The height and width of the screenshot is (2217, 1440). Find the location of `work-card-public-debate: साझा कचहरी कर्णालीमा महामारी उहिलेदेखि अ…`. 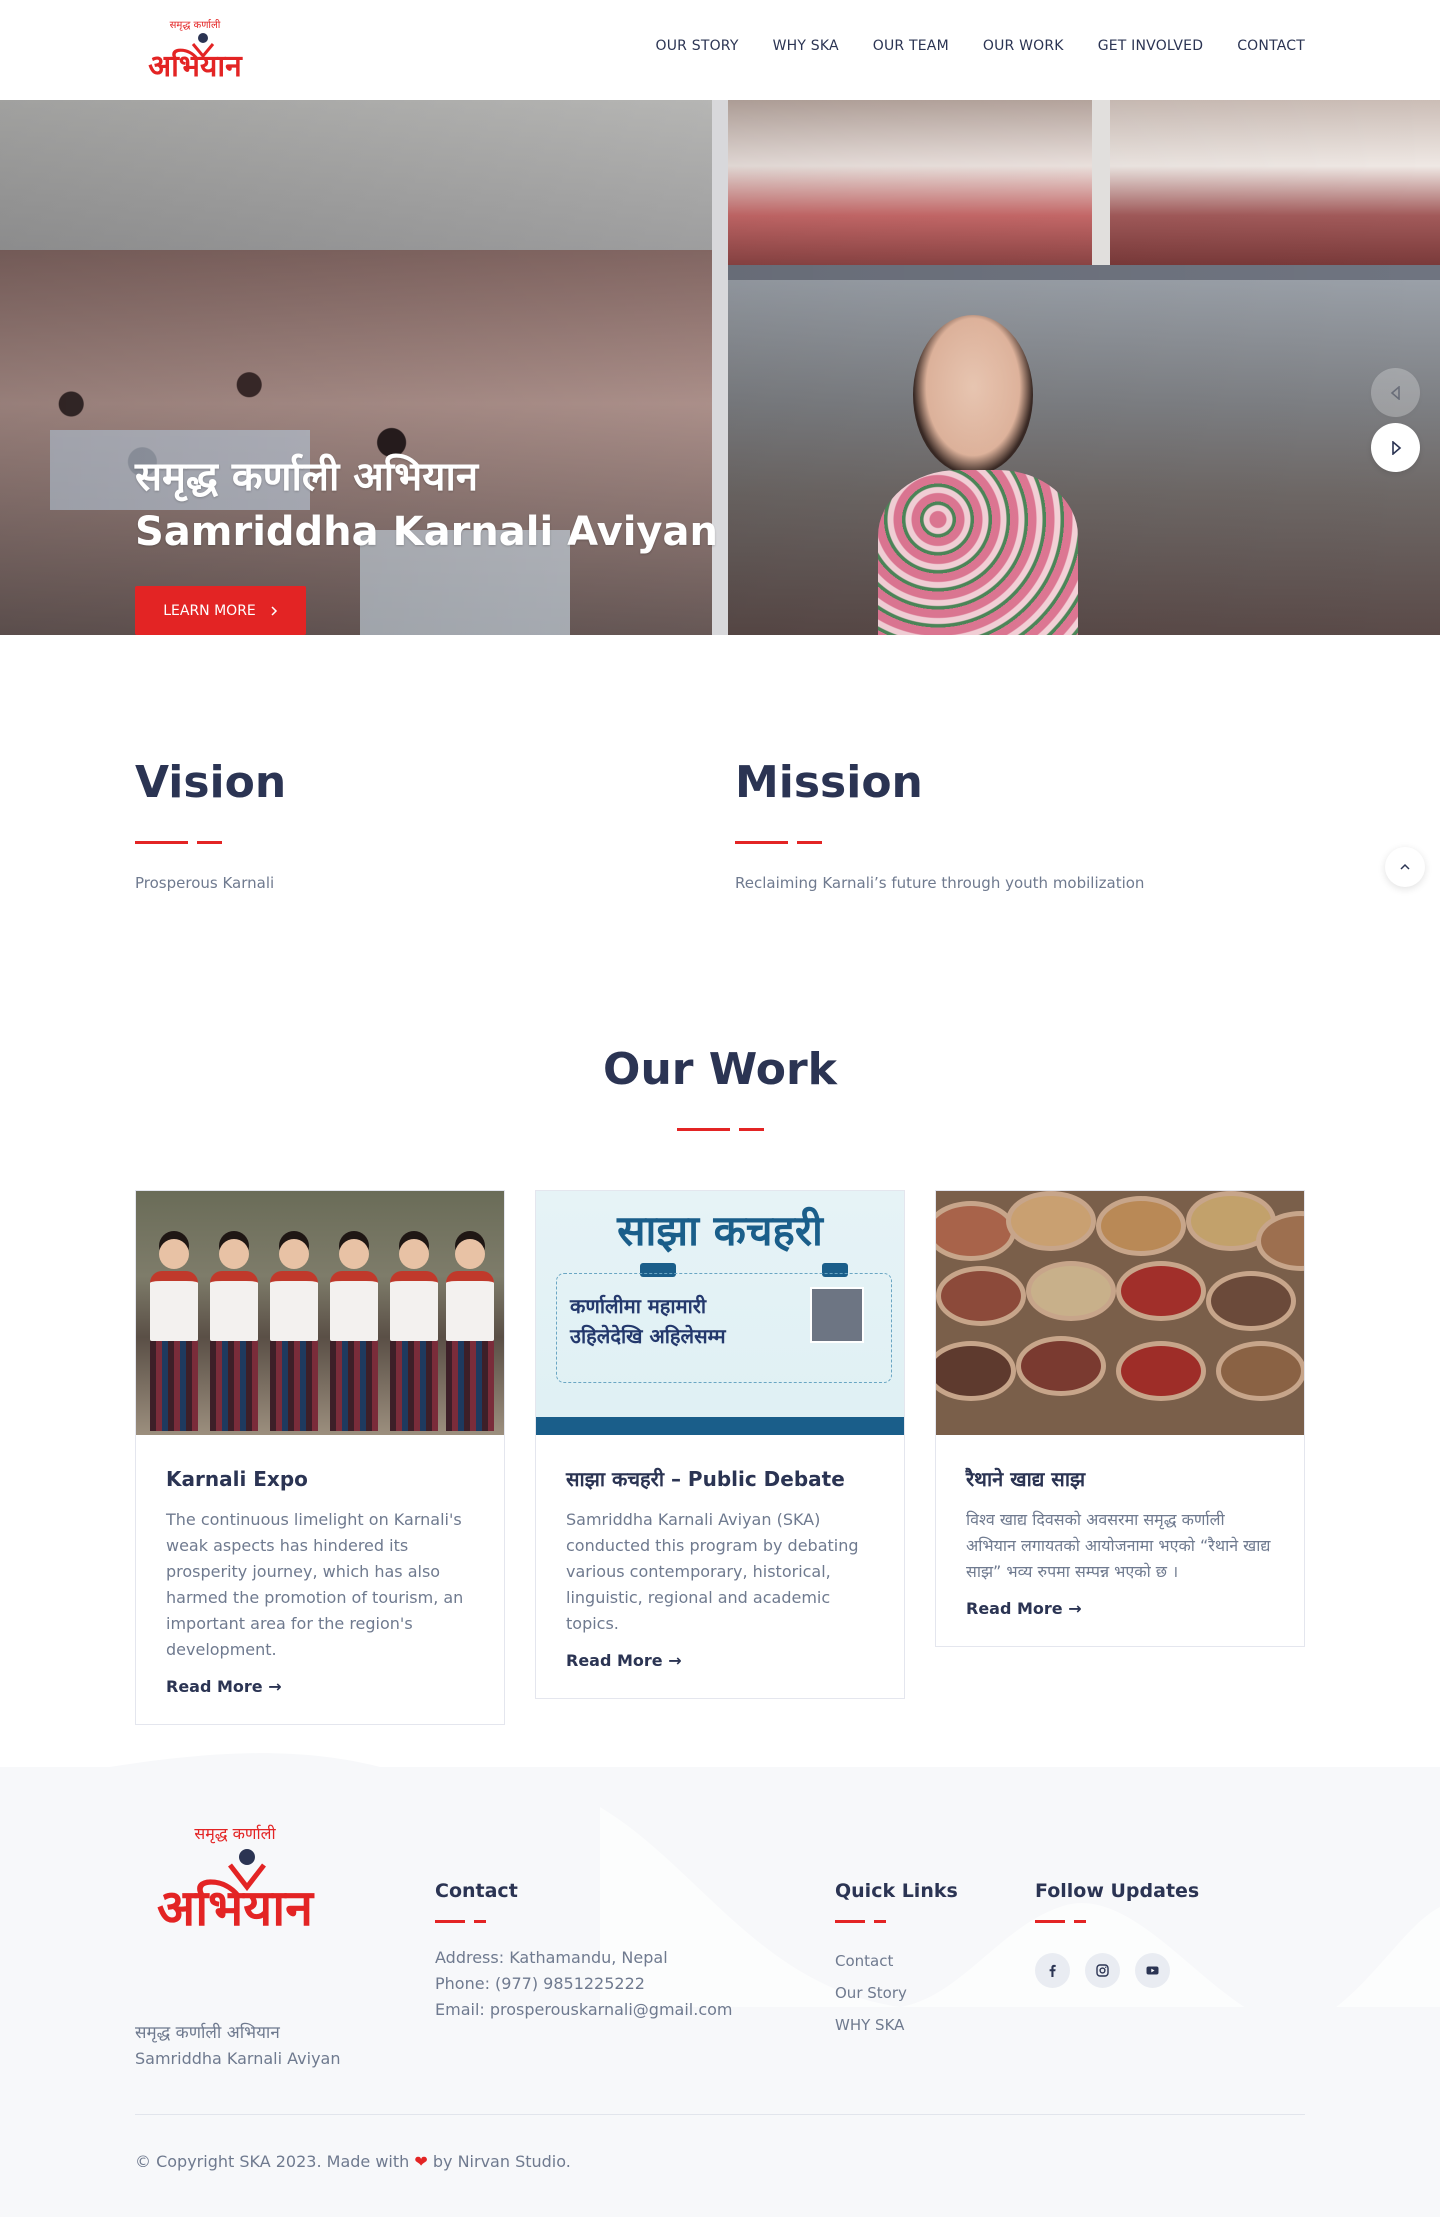

work-card-public-debate: साझा कचहरी कर्णालीमा महामारी उहिलेदेखि अ… is located at coordinates (720, 1444).